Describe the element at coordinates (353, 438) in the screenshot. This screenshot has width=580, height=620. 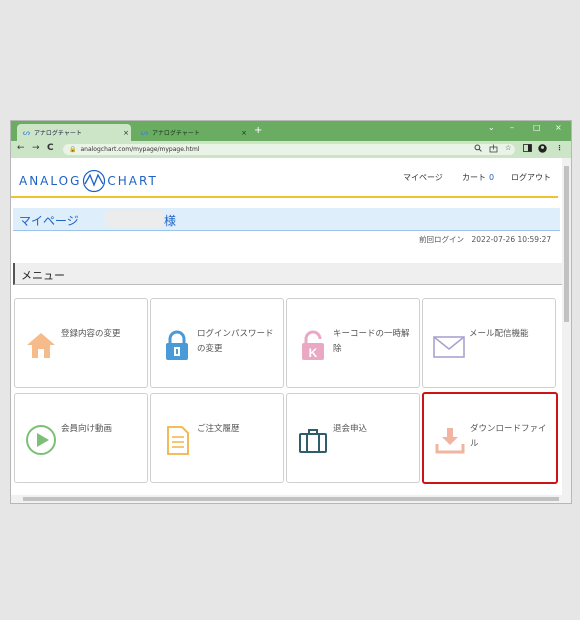
I see `menu-item-withdrawal: 退会申込` at that location.